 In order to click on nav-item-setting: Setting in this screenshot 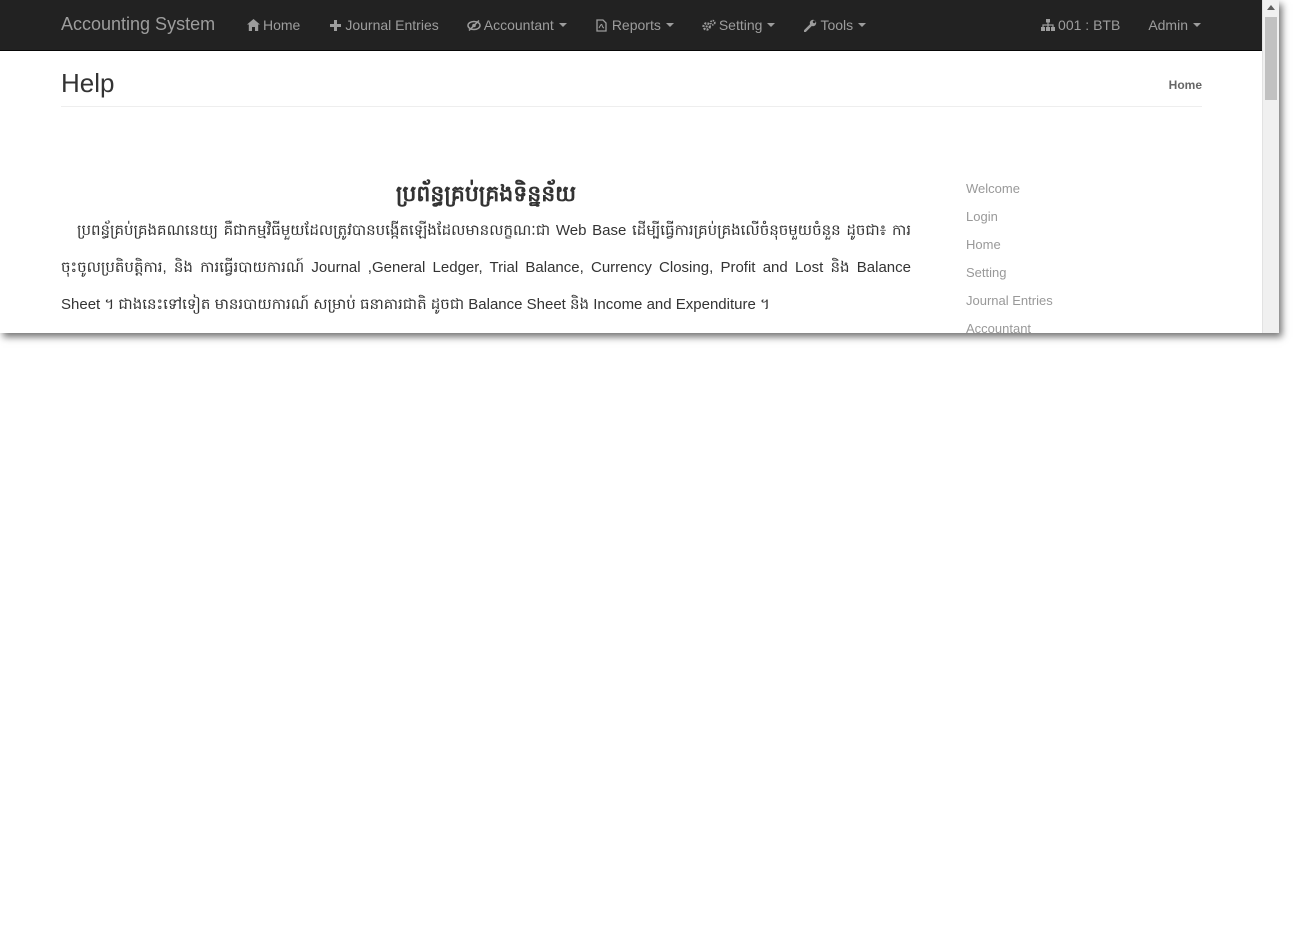, I will do `click(739, 25)`.